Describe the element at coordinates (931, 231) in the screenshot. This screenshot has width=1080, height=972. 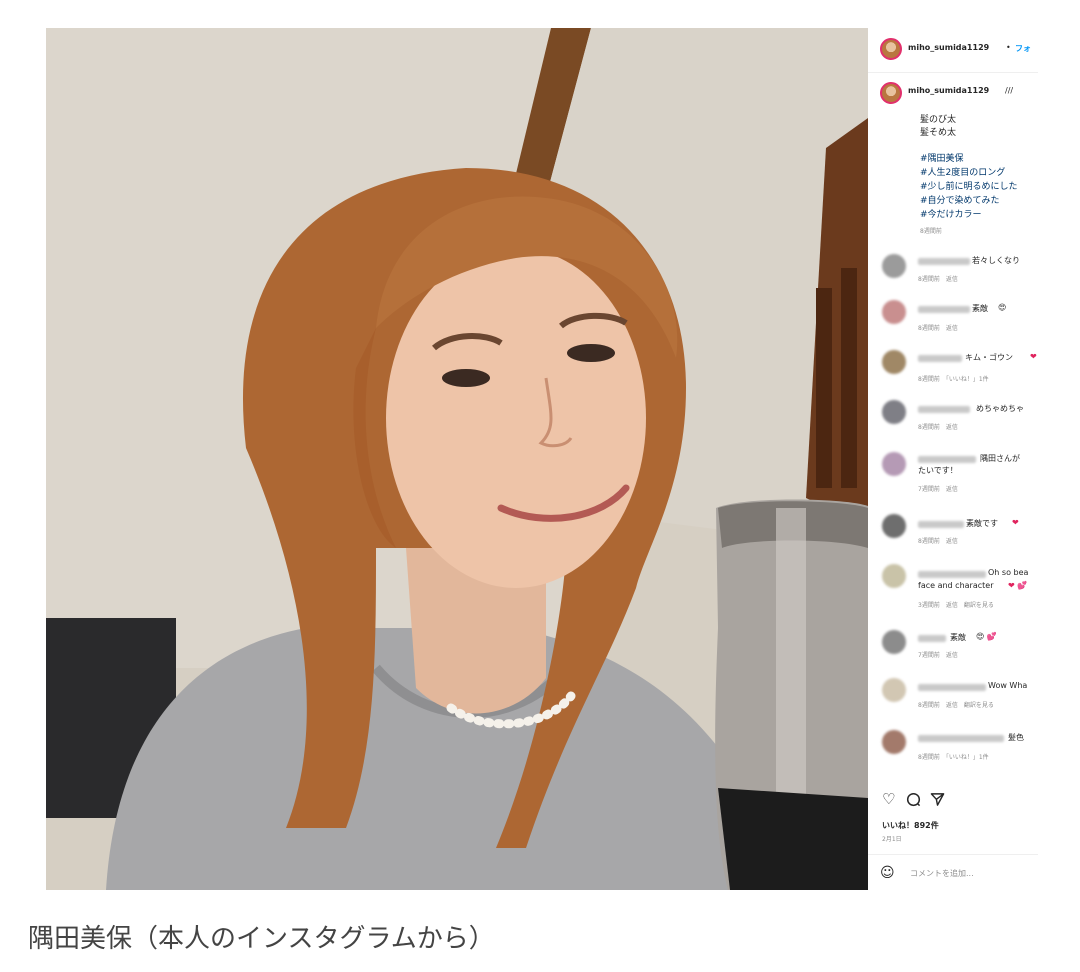
I see `caption-timestamp: 8週間前` at that location.